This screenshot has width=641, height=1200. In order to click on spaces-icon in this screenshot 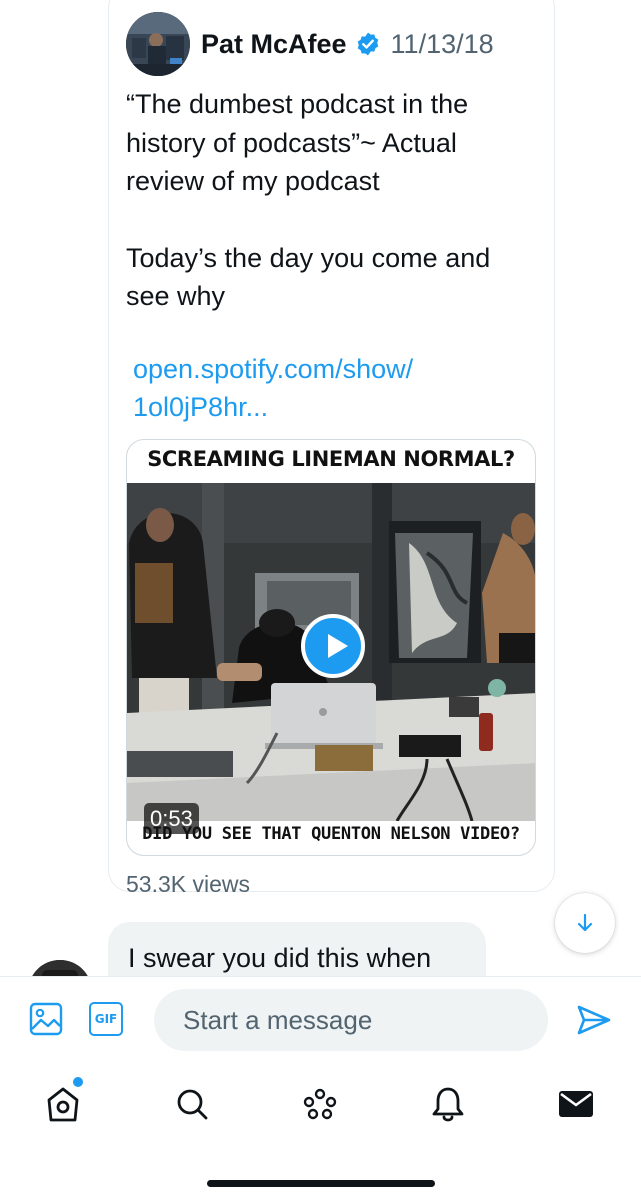, I will do `click(320, 1104)`.